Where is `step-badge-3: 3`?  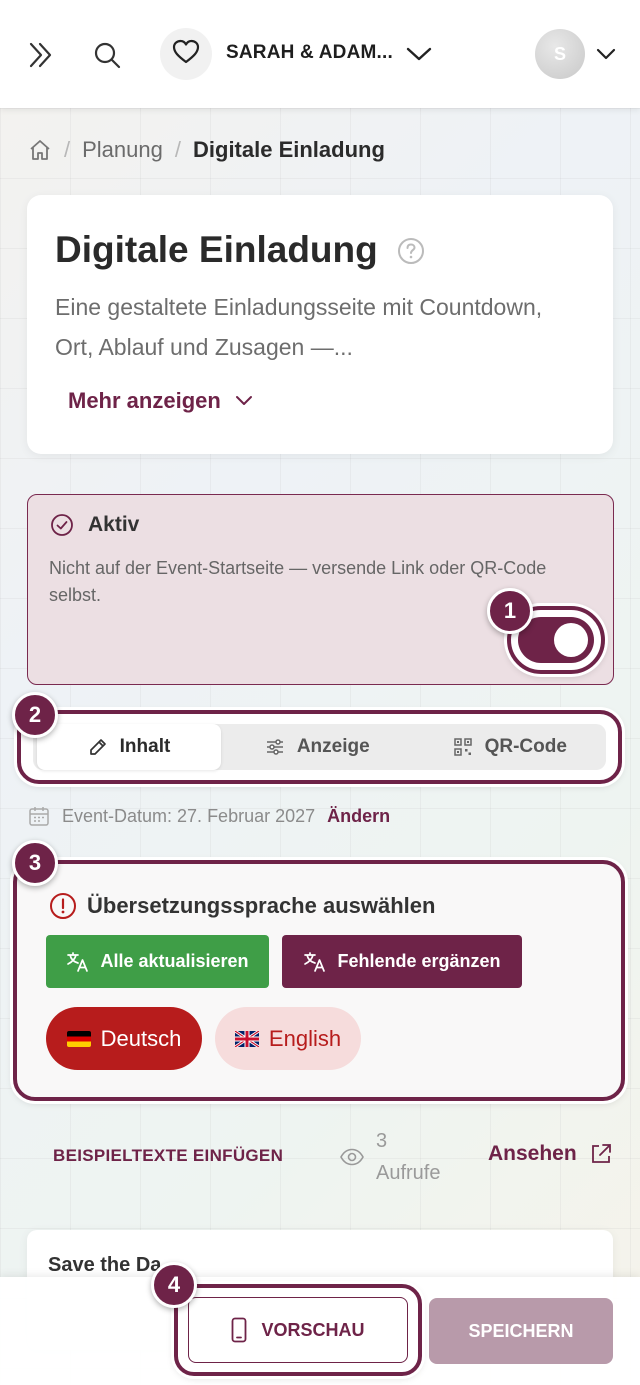 step-badge-3: 3 is located at coordinates (35, 863).